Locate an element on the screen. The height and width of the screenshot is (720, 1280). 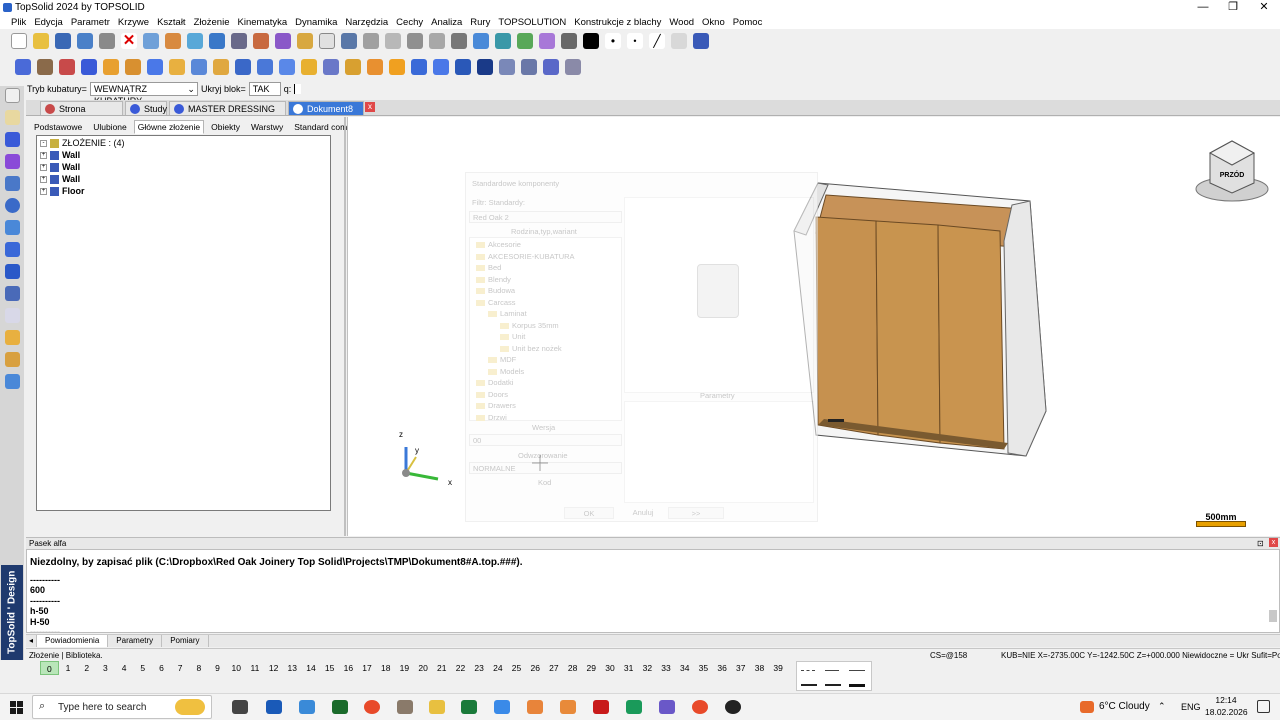
hand-icon is located at coordinates (12, 293).